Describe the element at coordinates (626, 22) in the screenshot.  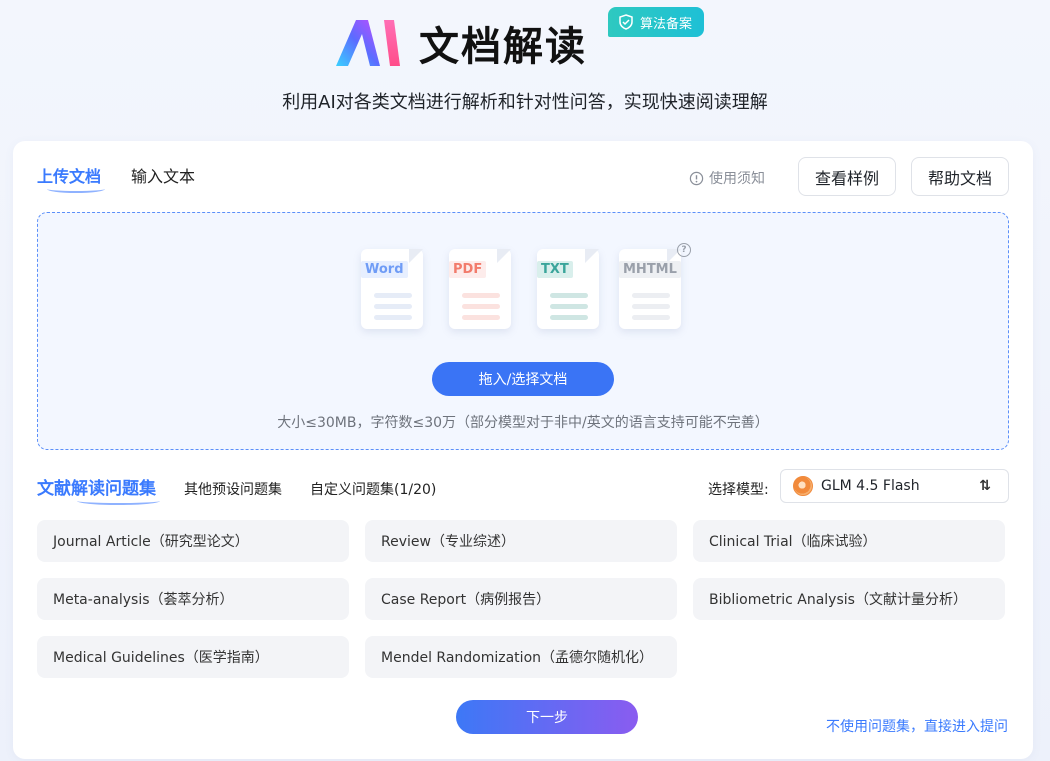
I see `shield-check-icon` at that location.